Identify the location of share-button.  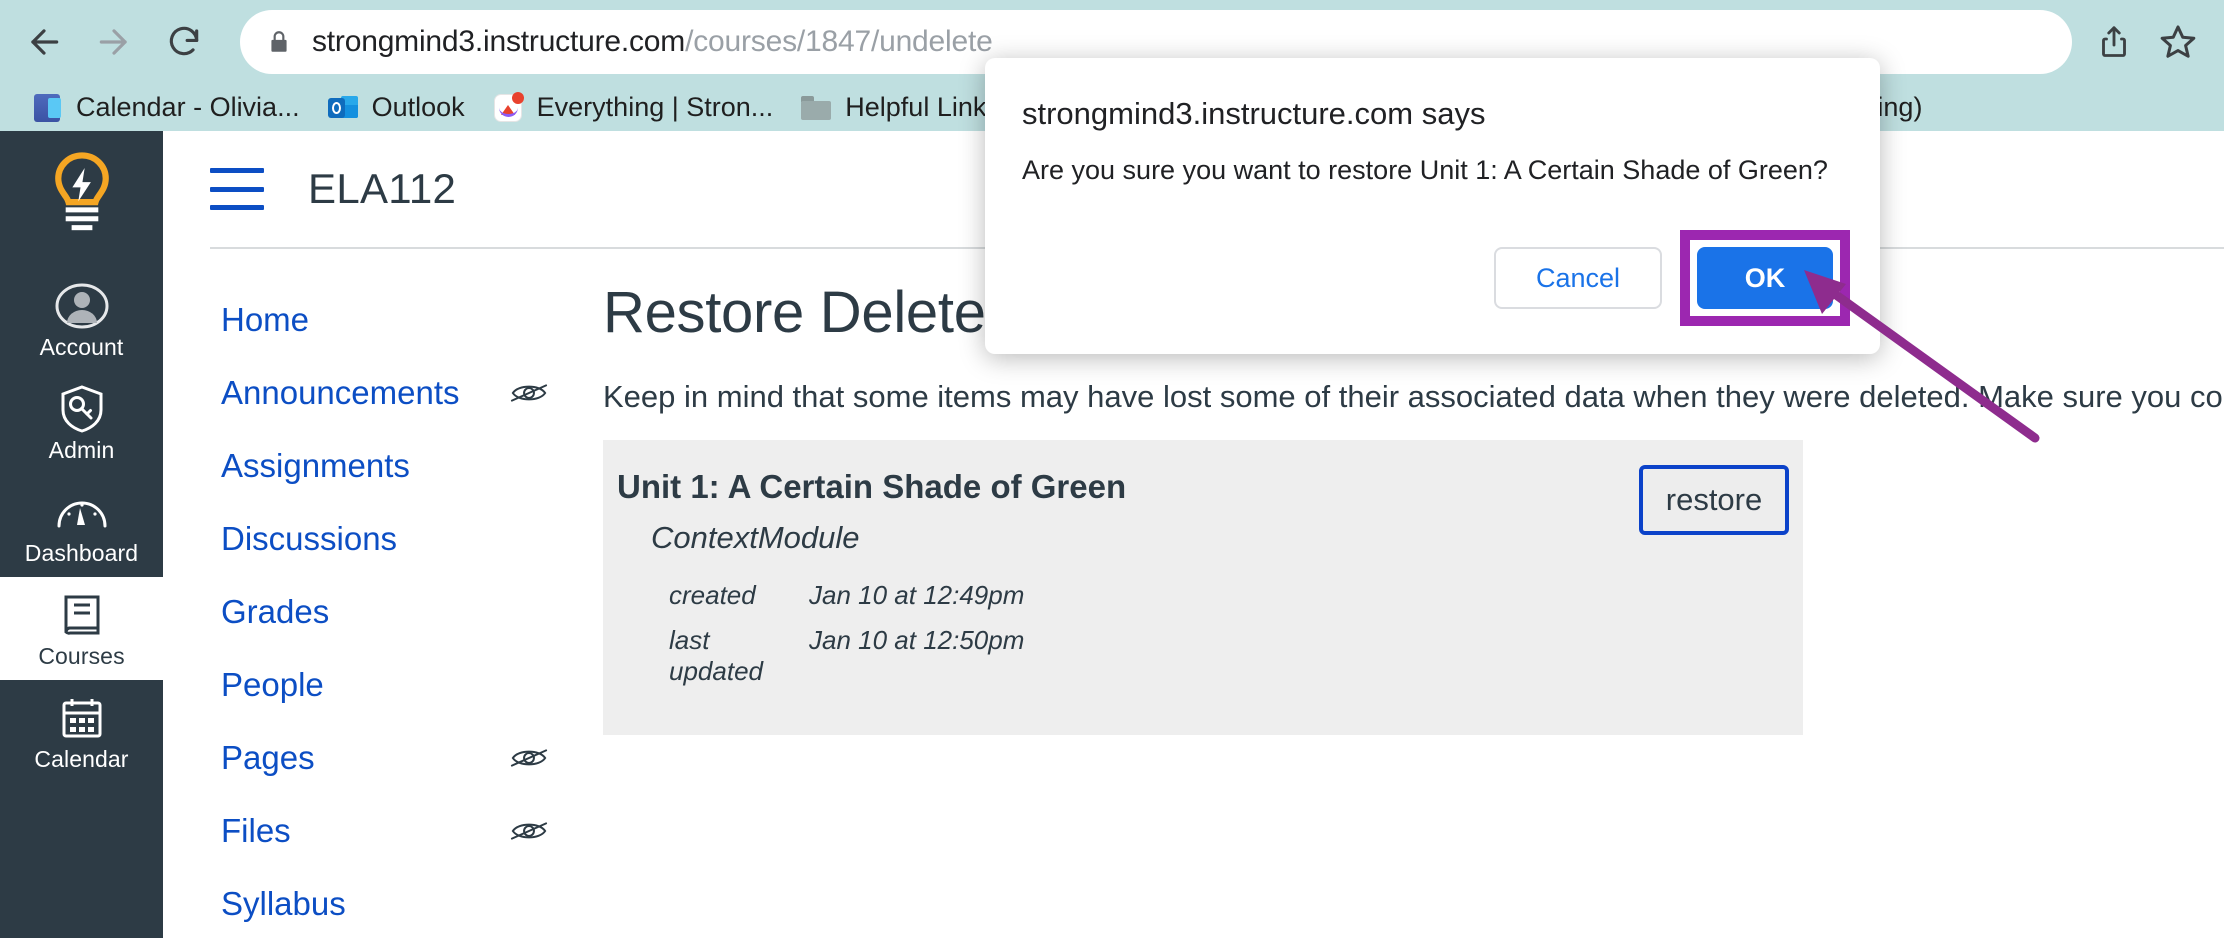
(2114, 42).